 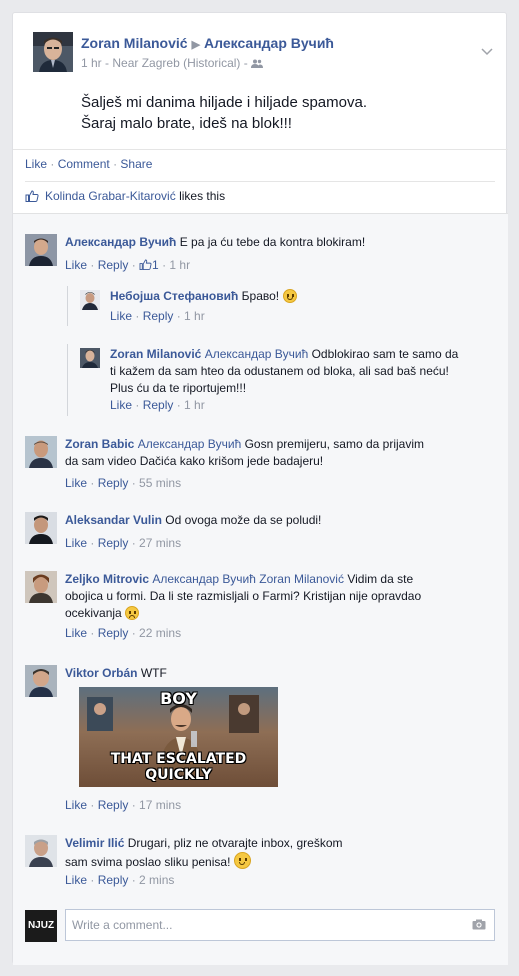 What do you see at coordinates (120, 242) in the screenshot?
I see `comment-author-link: Александар Вучић` at bounding box center [120, 242].